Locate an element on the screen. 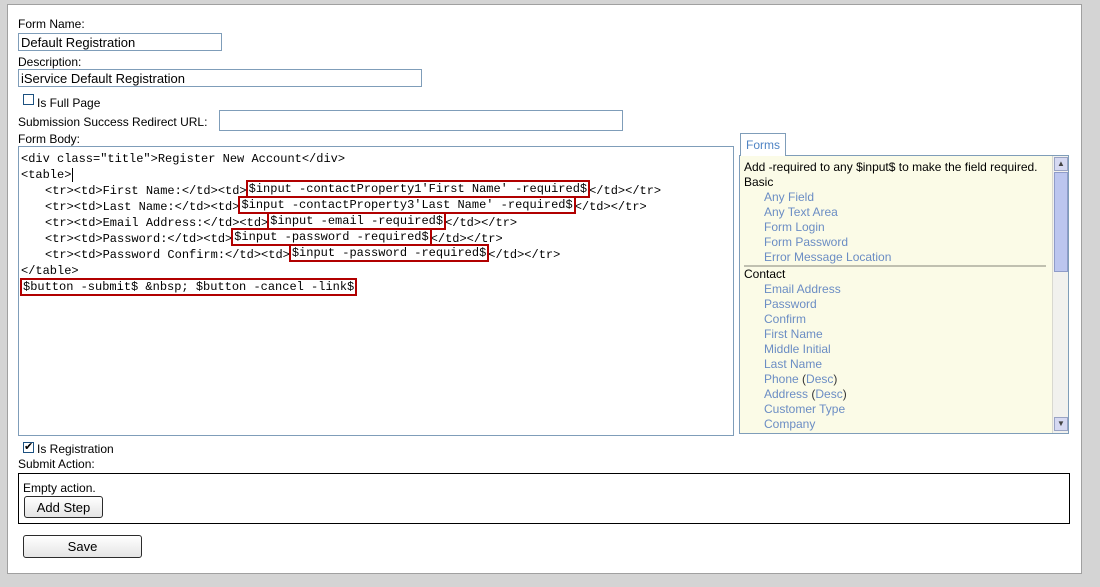 This screenshot has height=587, width=1100. insert-form-login-link: Form Login is located at coordinates (794, 227).